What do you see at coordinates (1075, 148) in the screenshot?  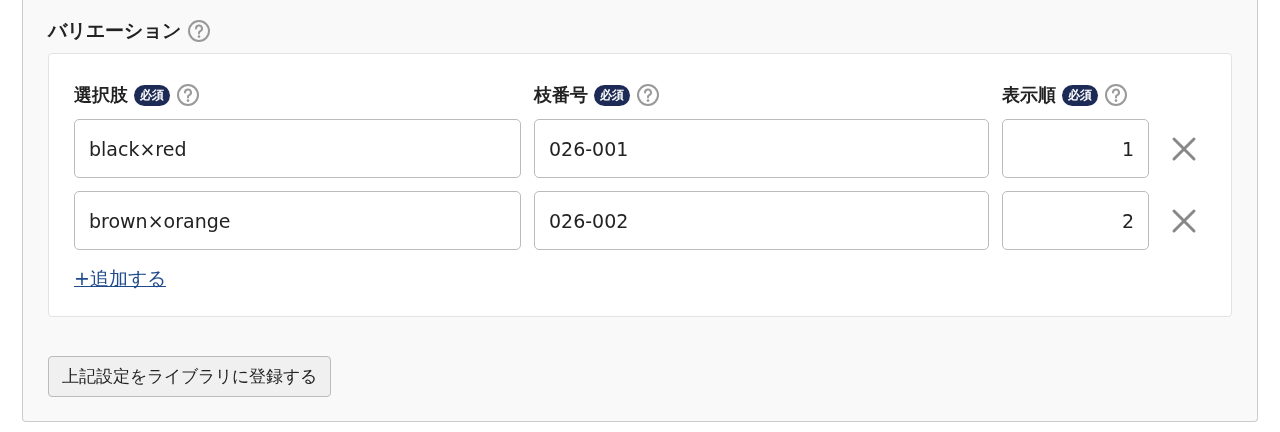 I see `text-field: 1` at bounding box center [1075, 148].